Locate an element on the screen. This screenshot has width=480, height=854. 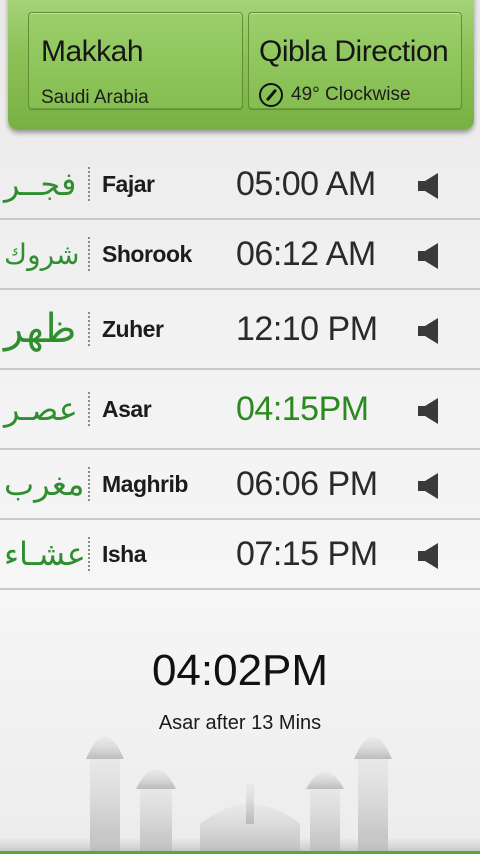
arabic-name: عشـاء is located at coordinates (45, 554).